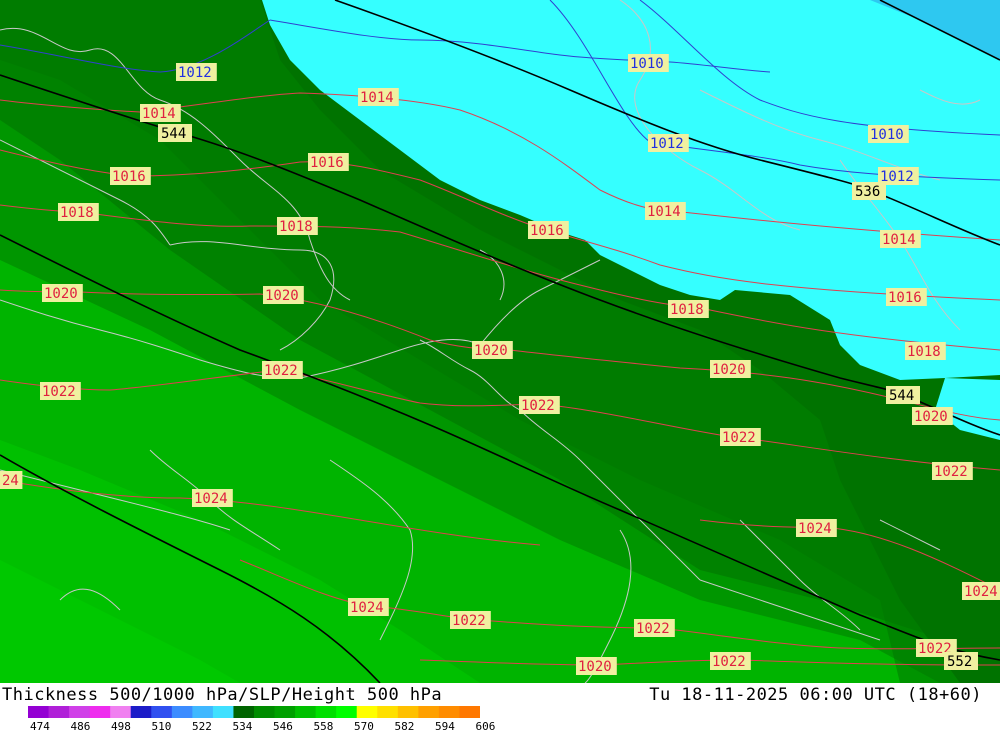 The width and height of the screenshot is (1000, 733). I want to click on legend-tick-label: 510, so click(161, 726).